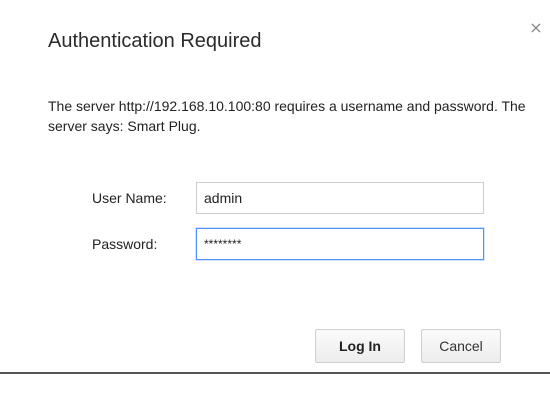  I want to click on username-input, so click(340, 198).